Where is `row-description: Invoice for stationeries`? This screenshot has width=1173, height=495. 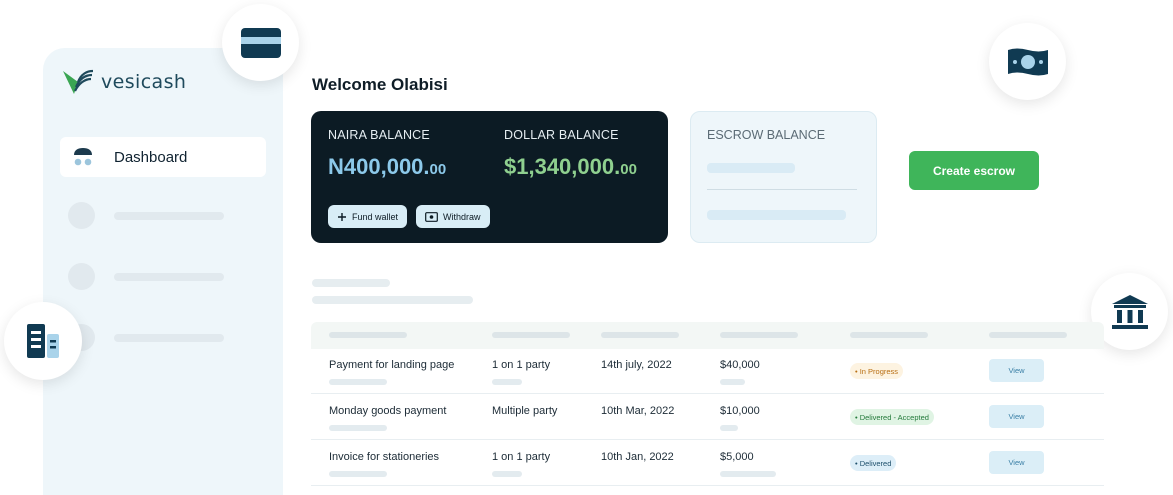 row-description: Invoice for stationeries is located at coordinates (384, 457).